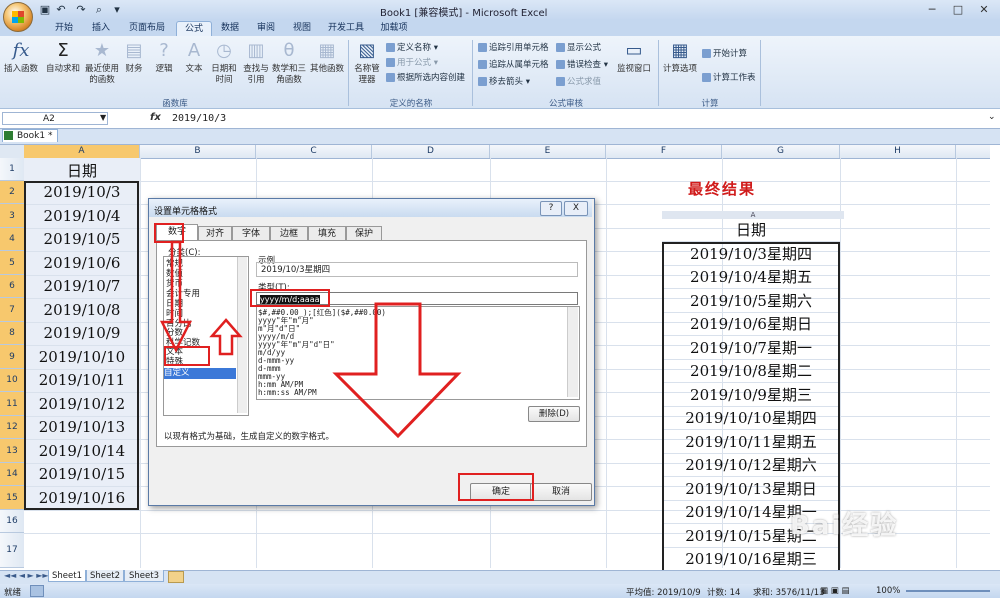 The width and height of the screenshot is (1000, 598). Describe the element at coordinates (12, 474) in the screenshot. I see `row-header: 14` at that location.